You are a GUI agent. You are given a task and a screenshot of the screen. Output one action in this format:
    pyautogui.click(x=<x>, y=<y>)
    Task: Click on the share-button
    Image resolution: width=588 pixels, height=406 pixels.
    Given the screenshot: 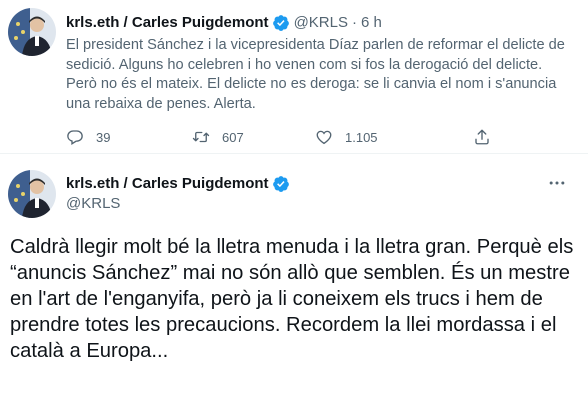 What is the action you would take?
    pyautogui.click(x=482, y=137)
    